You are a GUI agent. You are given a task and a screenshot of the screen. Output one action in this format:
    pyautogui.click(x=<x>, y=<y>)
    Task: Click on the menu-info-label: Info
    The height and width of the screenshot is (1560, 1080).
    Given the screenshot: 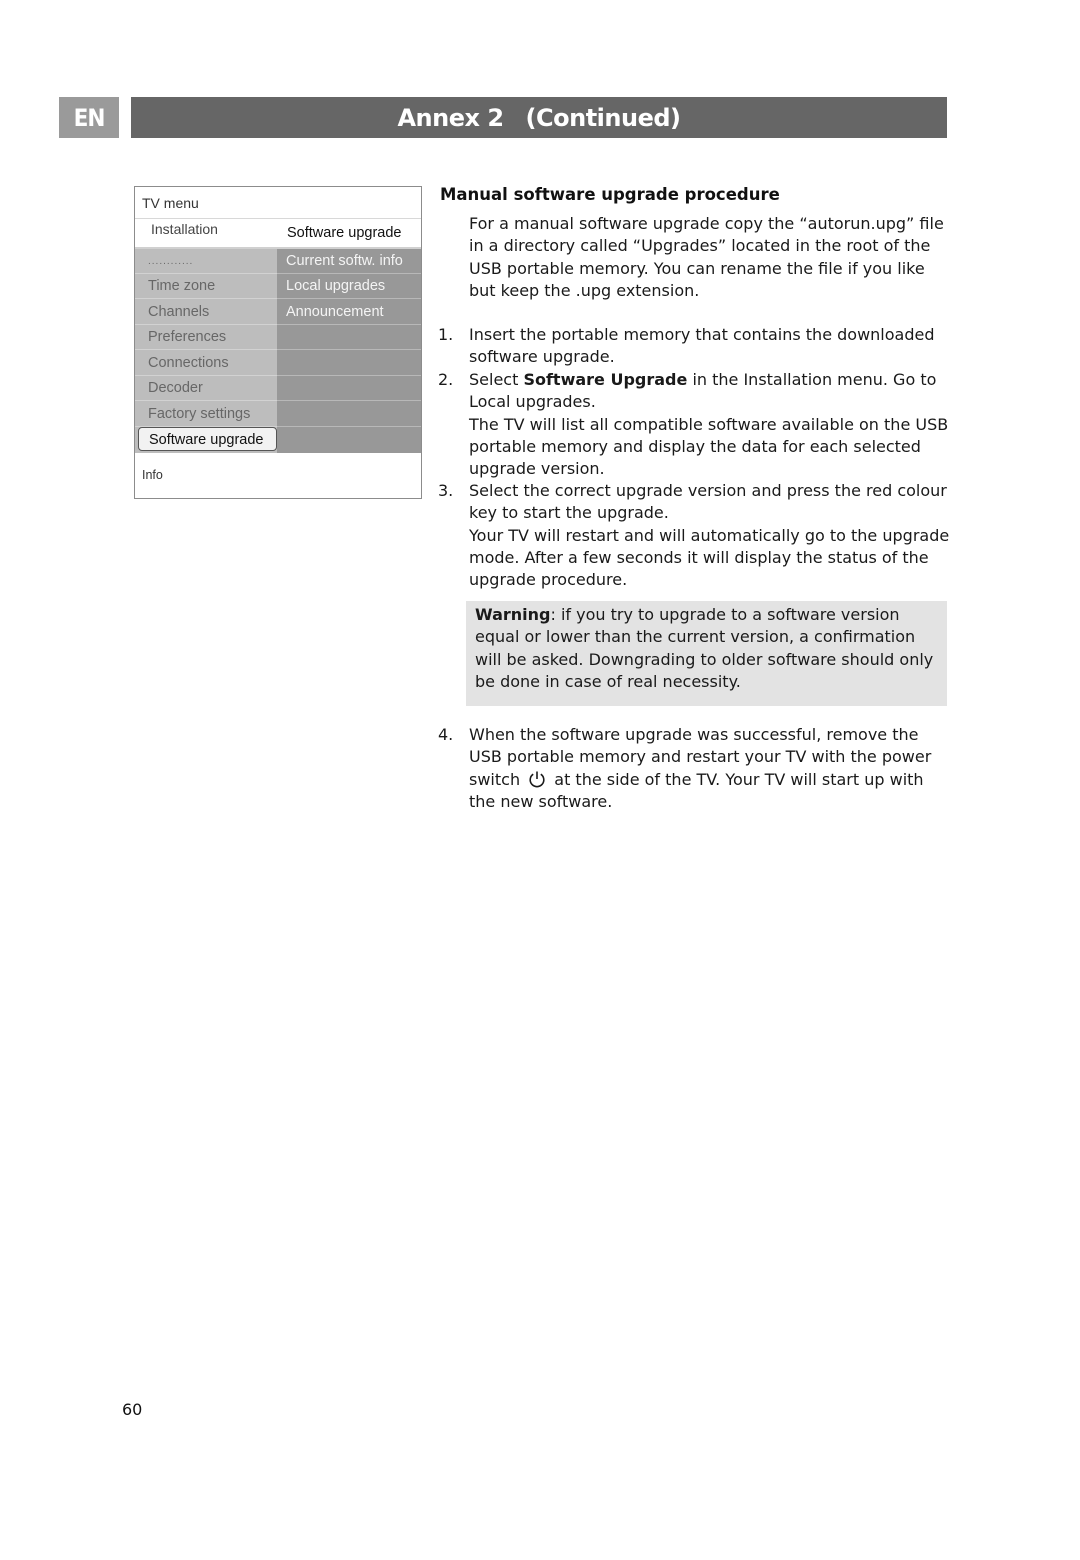 What is the action you would take?
    pyautogui.click(x=152, y=475)
    